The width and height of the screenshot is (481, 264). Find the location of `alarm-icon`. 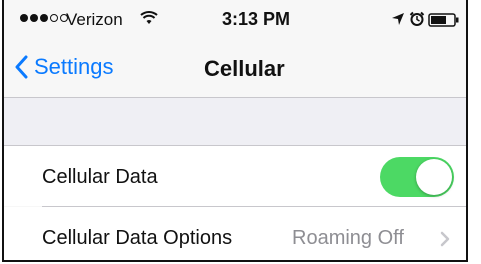

alarm-icon is located at coordinates (417, 18).